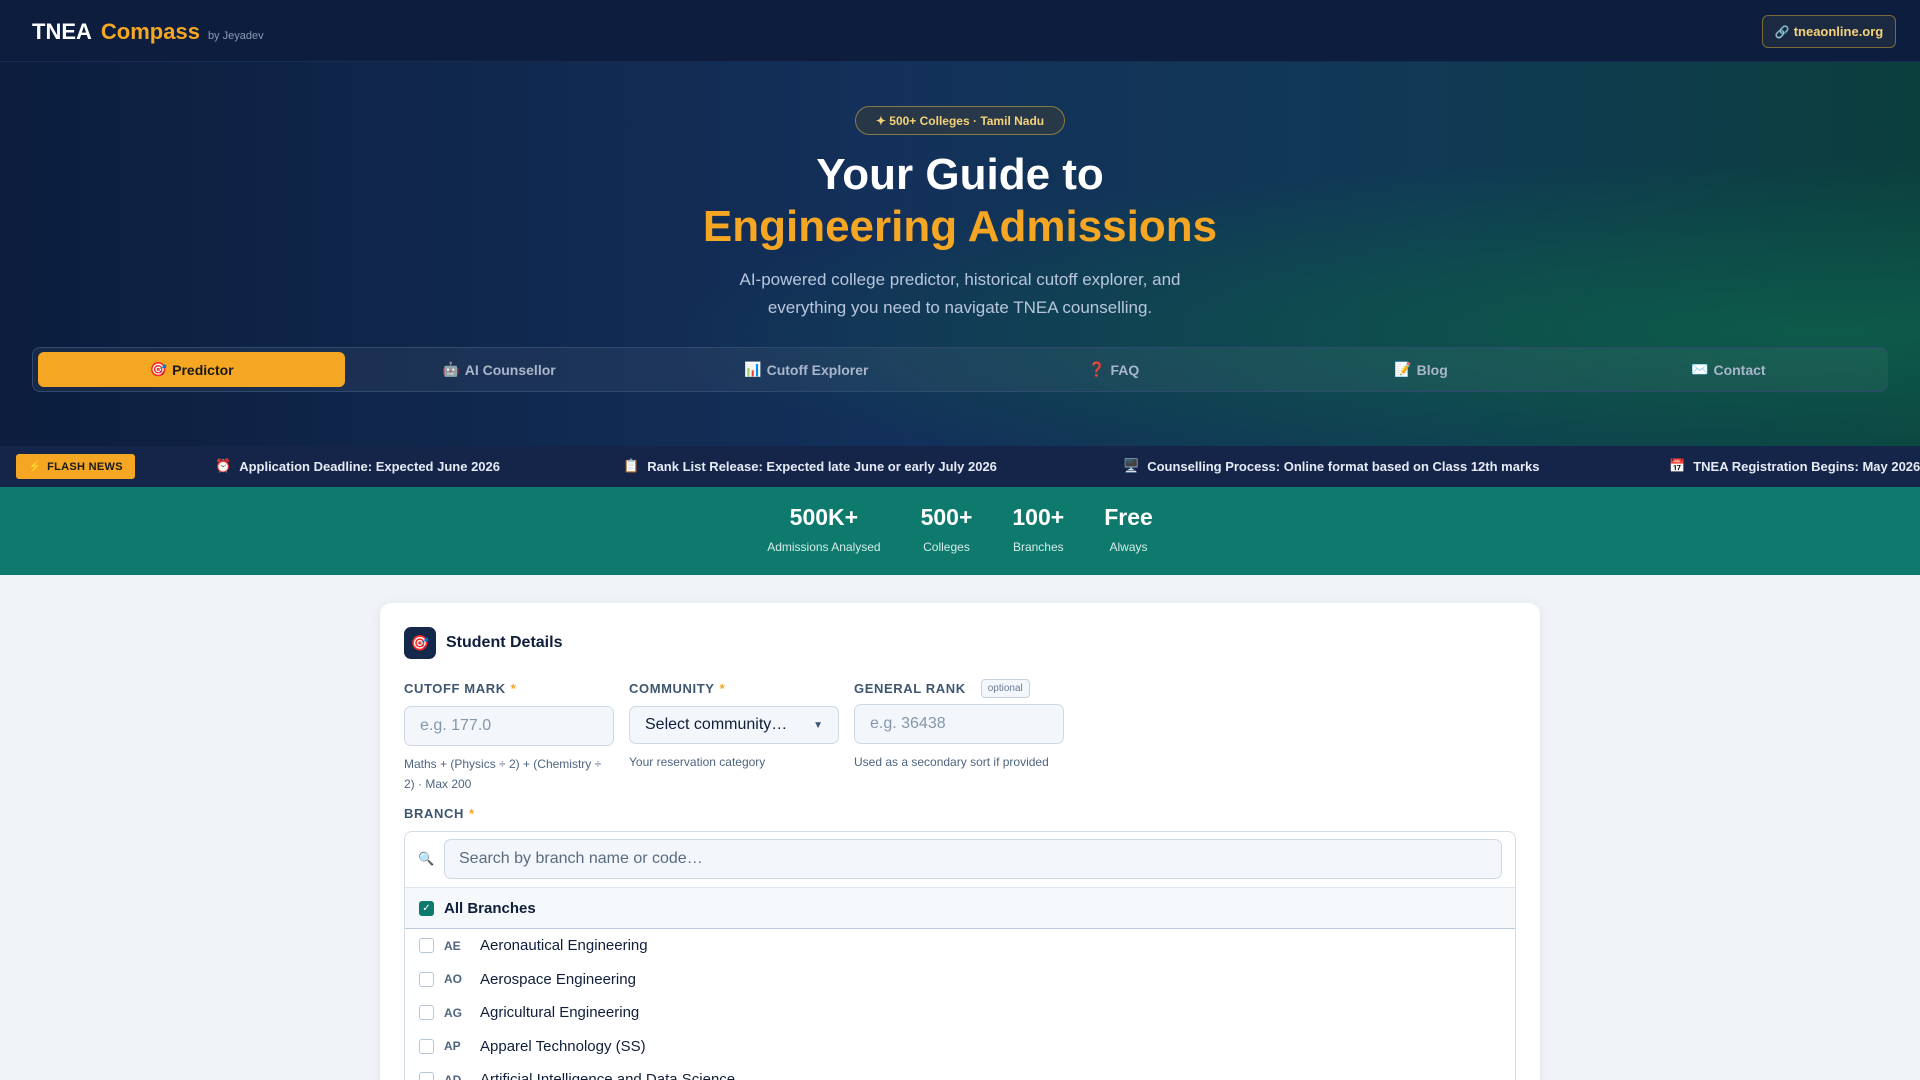 This screenshot has height=1080, width=1920. I want to click on stat-label: Branches, so click(1038, 547).